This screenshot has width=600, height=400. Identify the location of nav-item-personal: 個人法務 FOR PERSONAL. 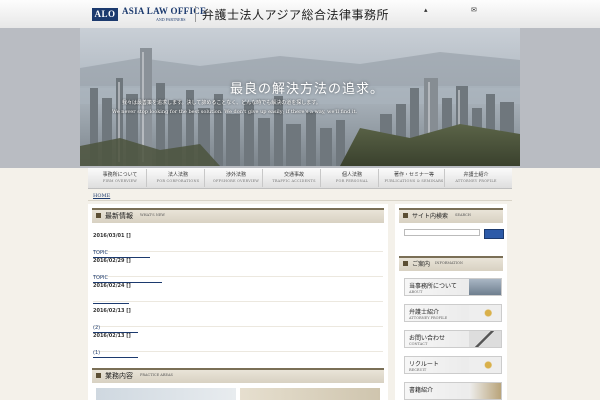
(352, 178).